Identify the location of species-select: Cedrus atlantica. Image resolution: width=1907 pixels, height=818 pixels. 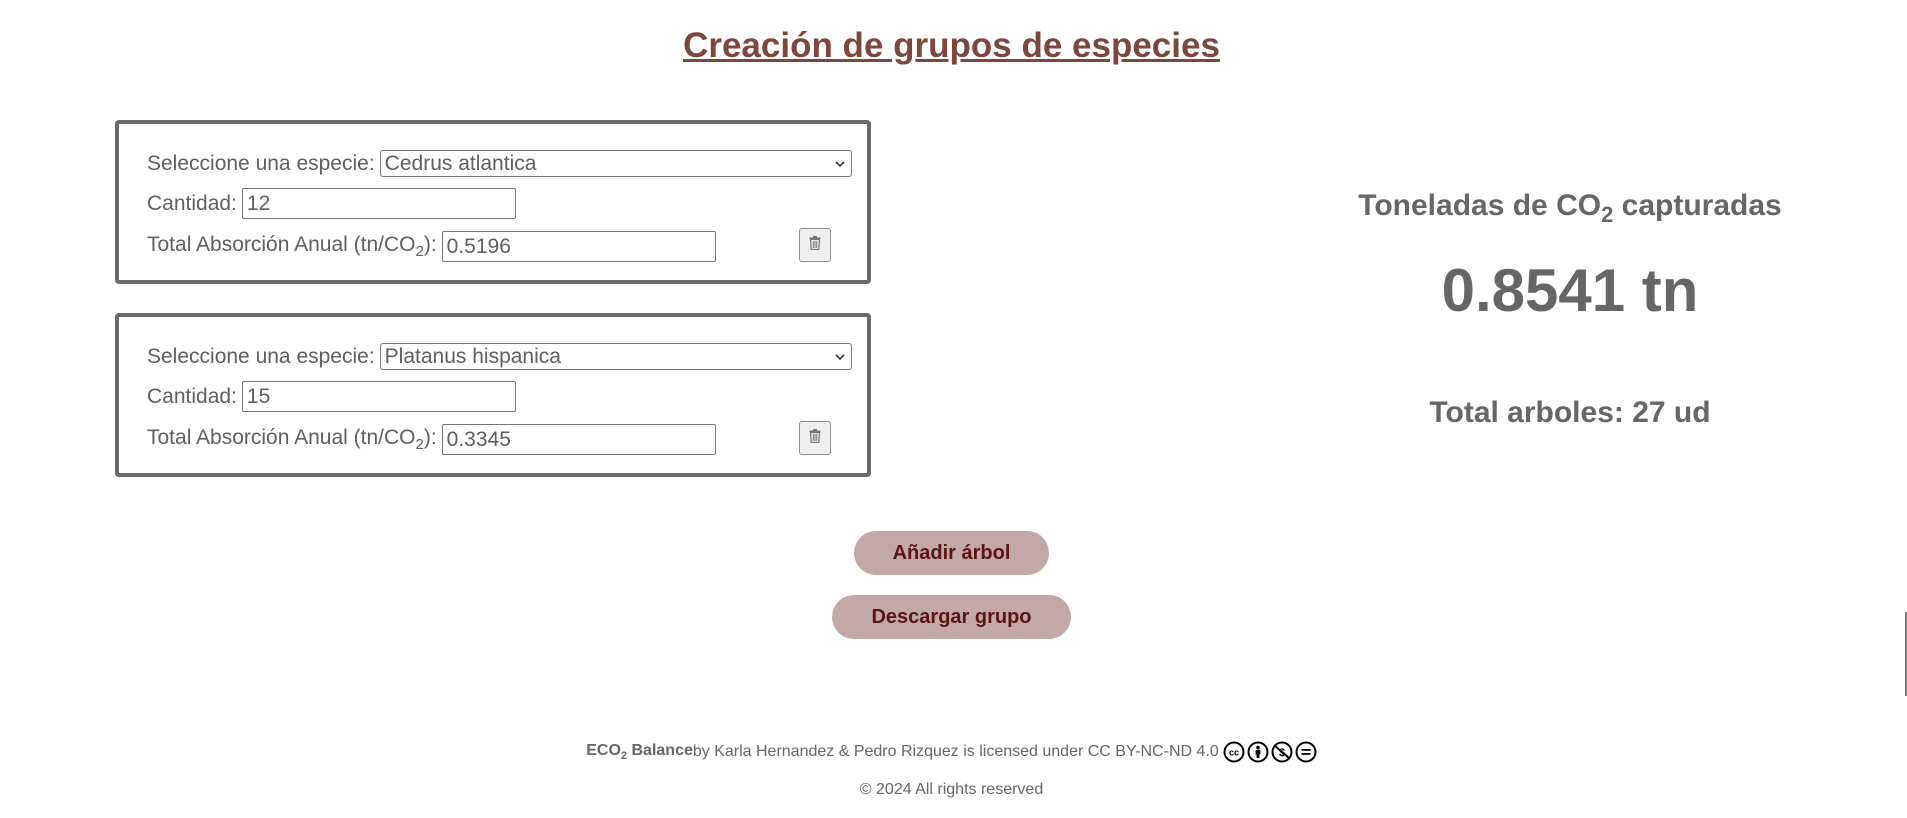
(615, 163).